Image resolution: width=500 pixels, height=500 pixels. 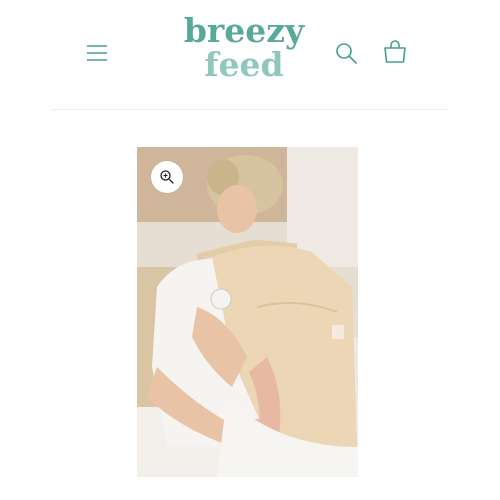 What do you see at coordinates (250, 109) in the screenshot?
I see `header-divider` at bounding box center [250, 109].